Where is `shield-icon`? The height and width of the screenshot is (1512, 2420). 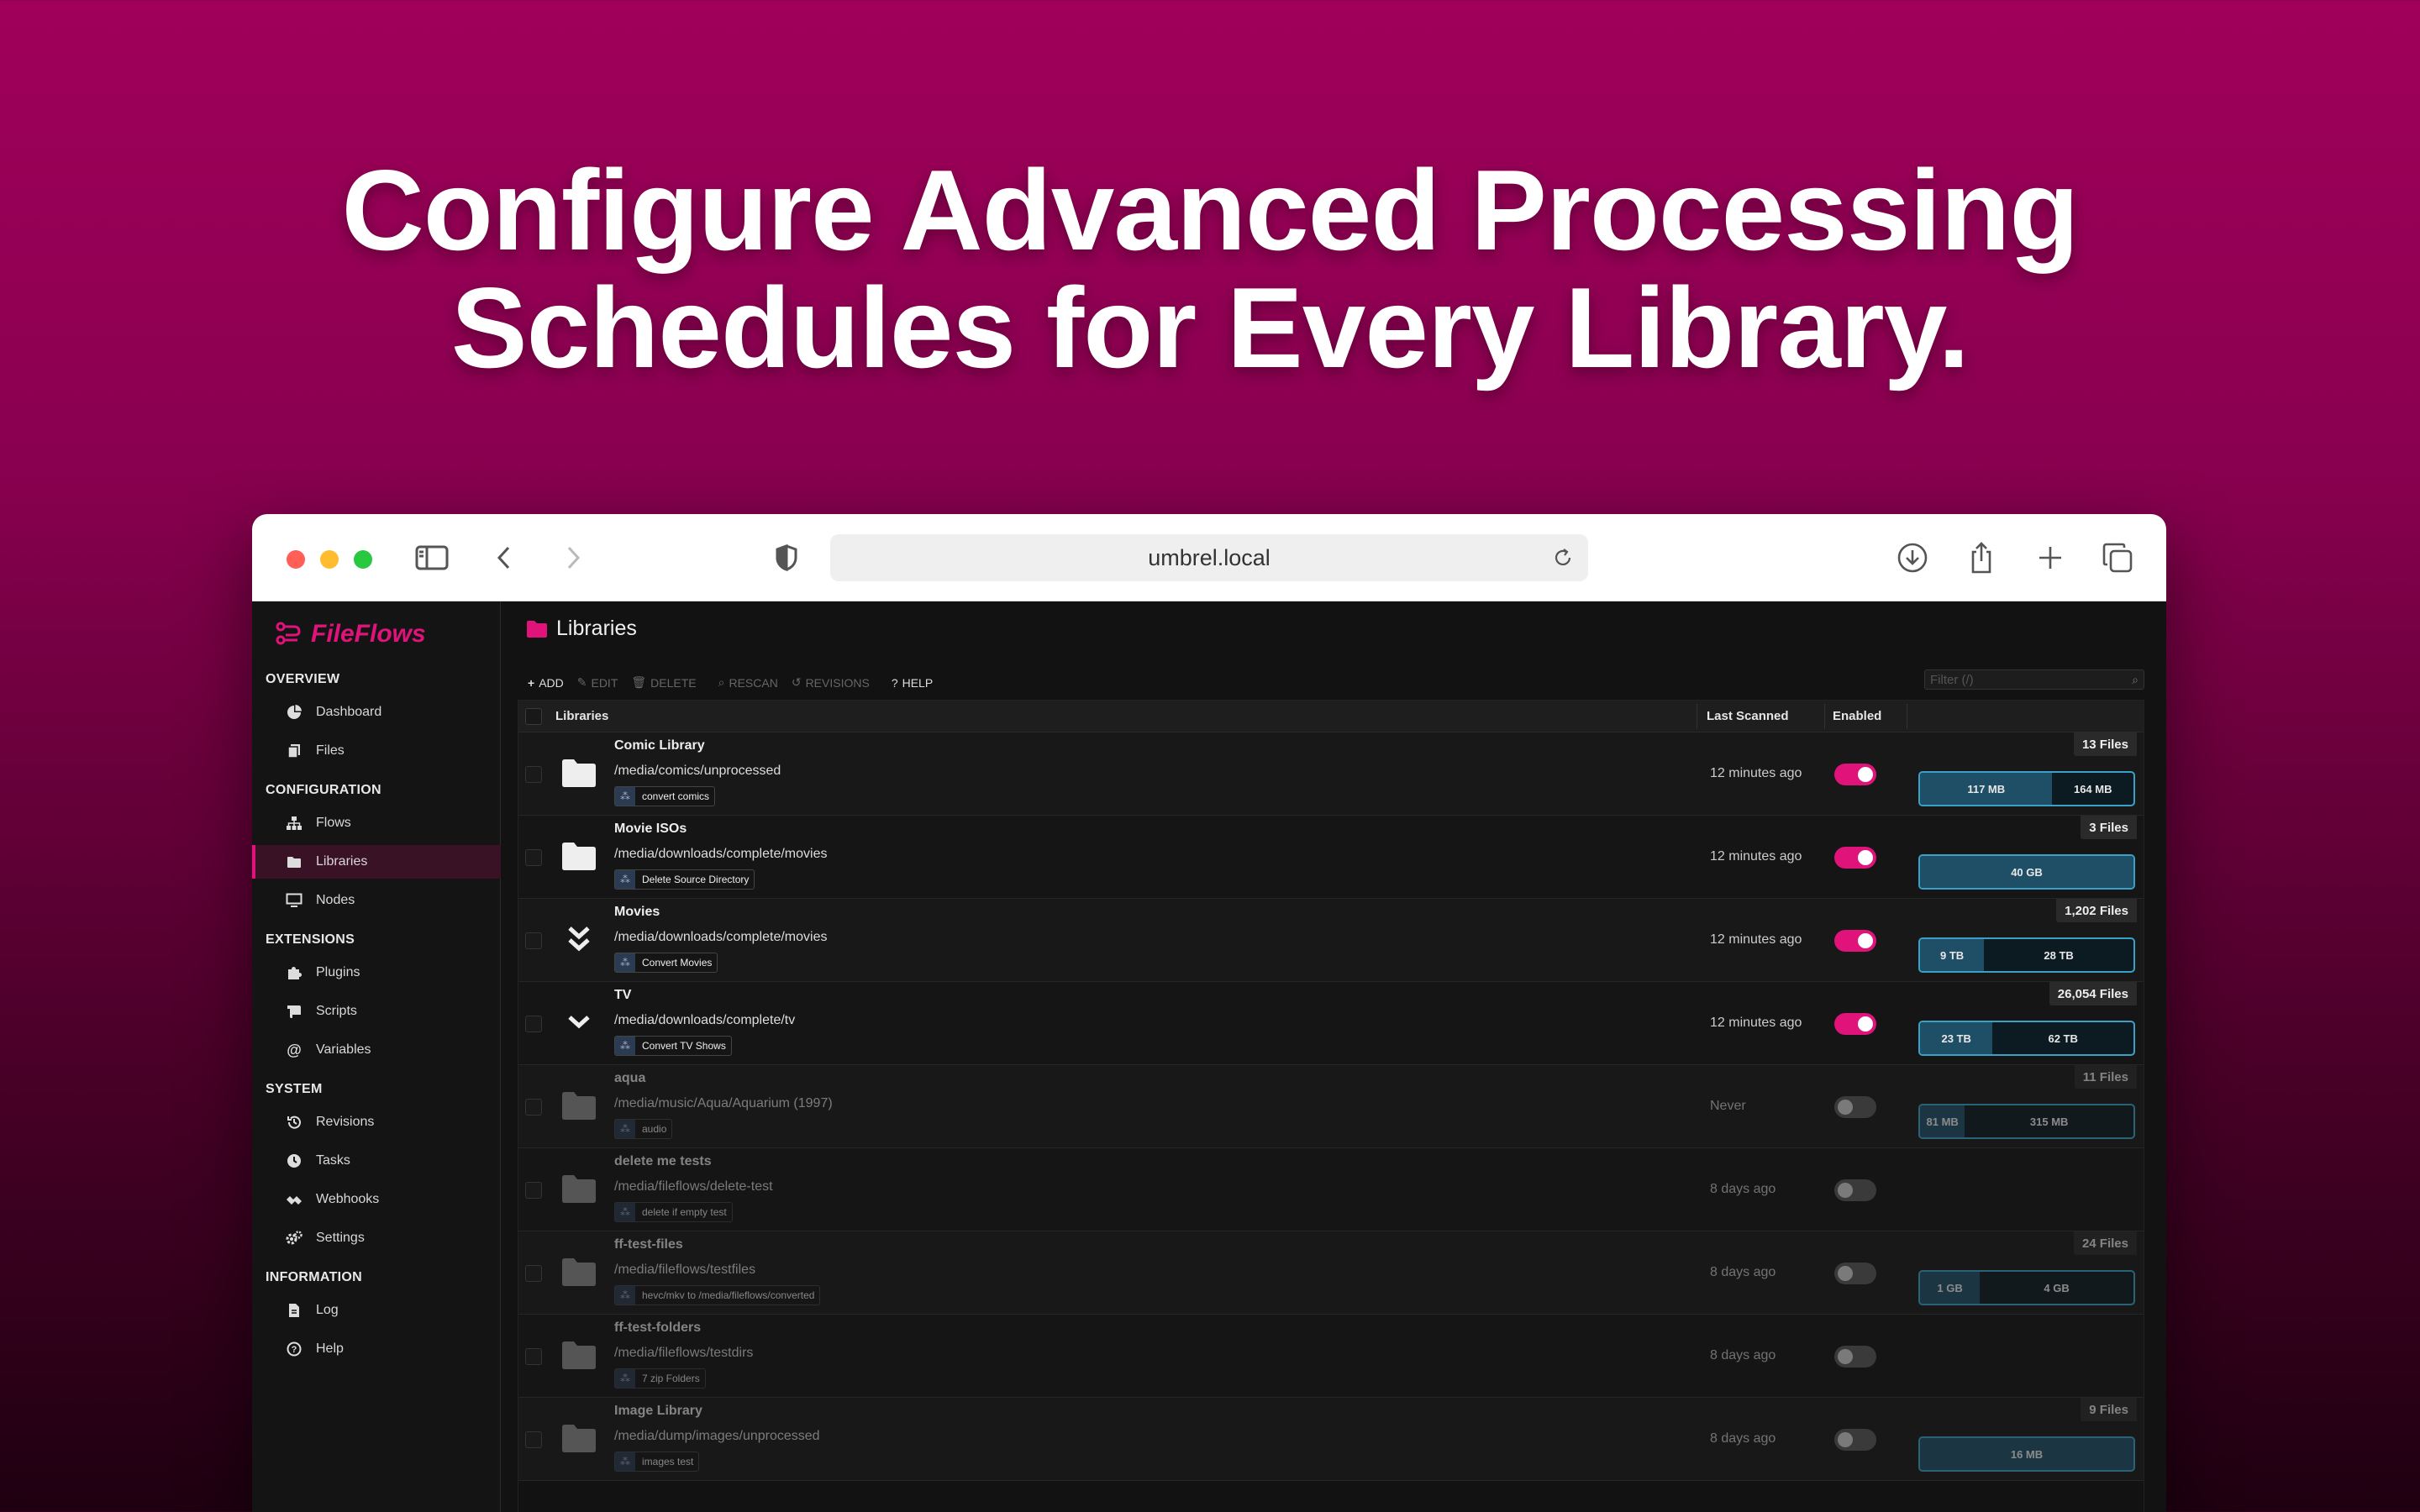 shield-icon is located at coordinates (786, 558).